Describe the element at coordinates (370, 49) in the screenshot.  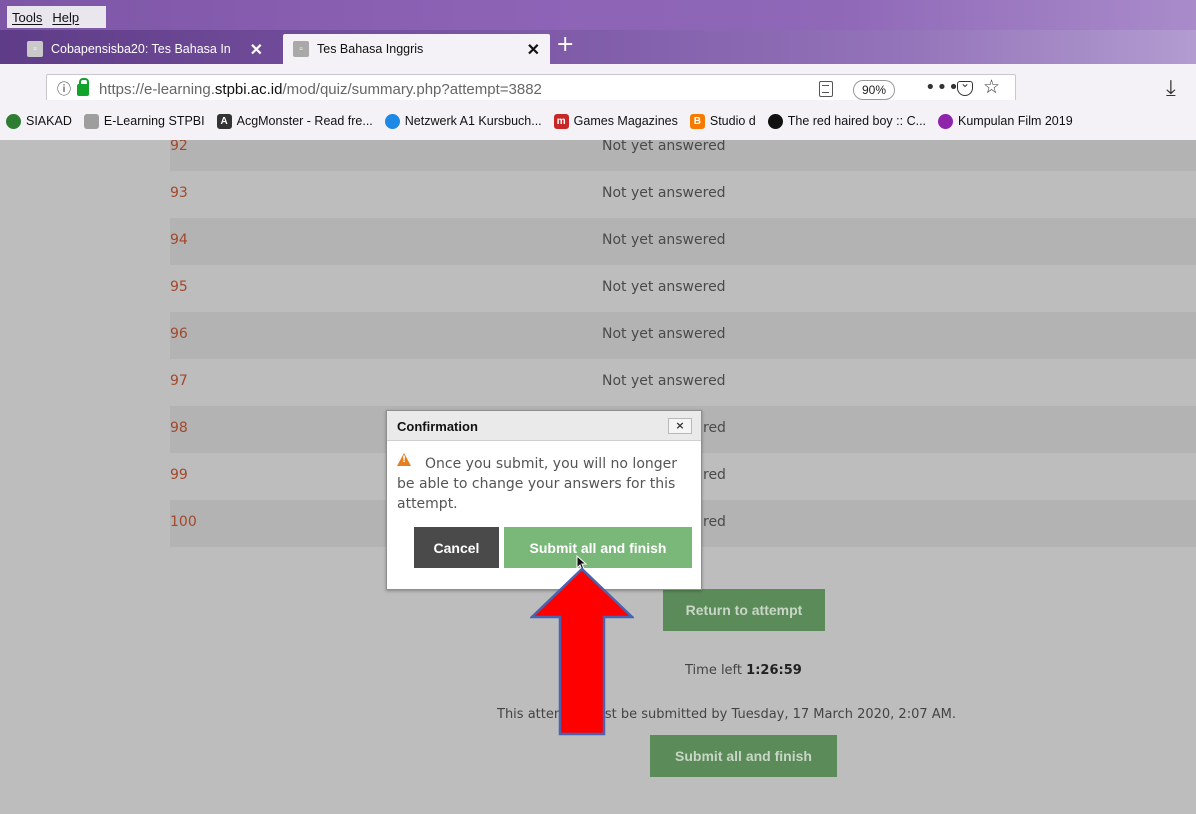
I see `tab-label: Tes Bahasa Inggris` at that location.